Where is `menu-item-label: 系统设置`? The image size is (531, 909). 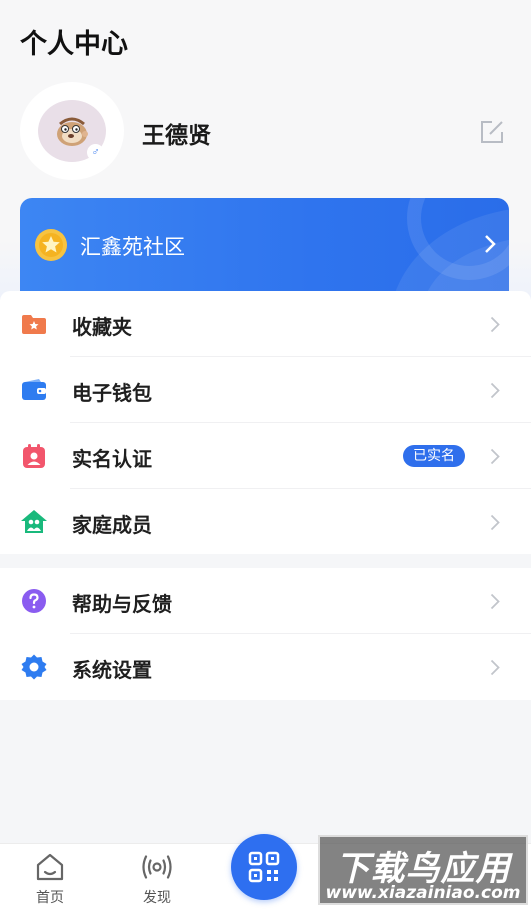 menu-item-label: 系统设置 is located at coordinates (112, 670).